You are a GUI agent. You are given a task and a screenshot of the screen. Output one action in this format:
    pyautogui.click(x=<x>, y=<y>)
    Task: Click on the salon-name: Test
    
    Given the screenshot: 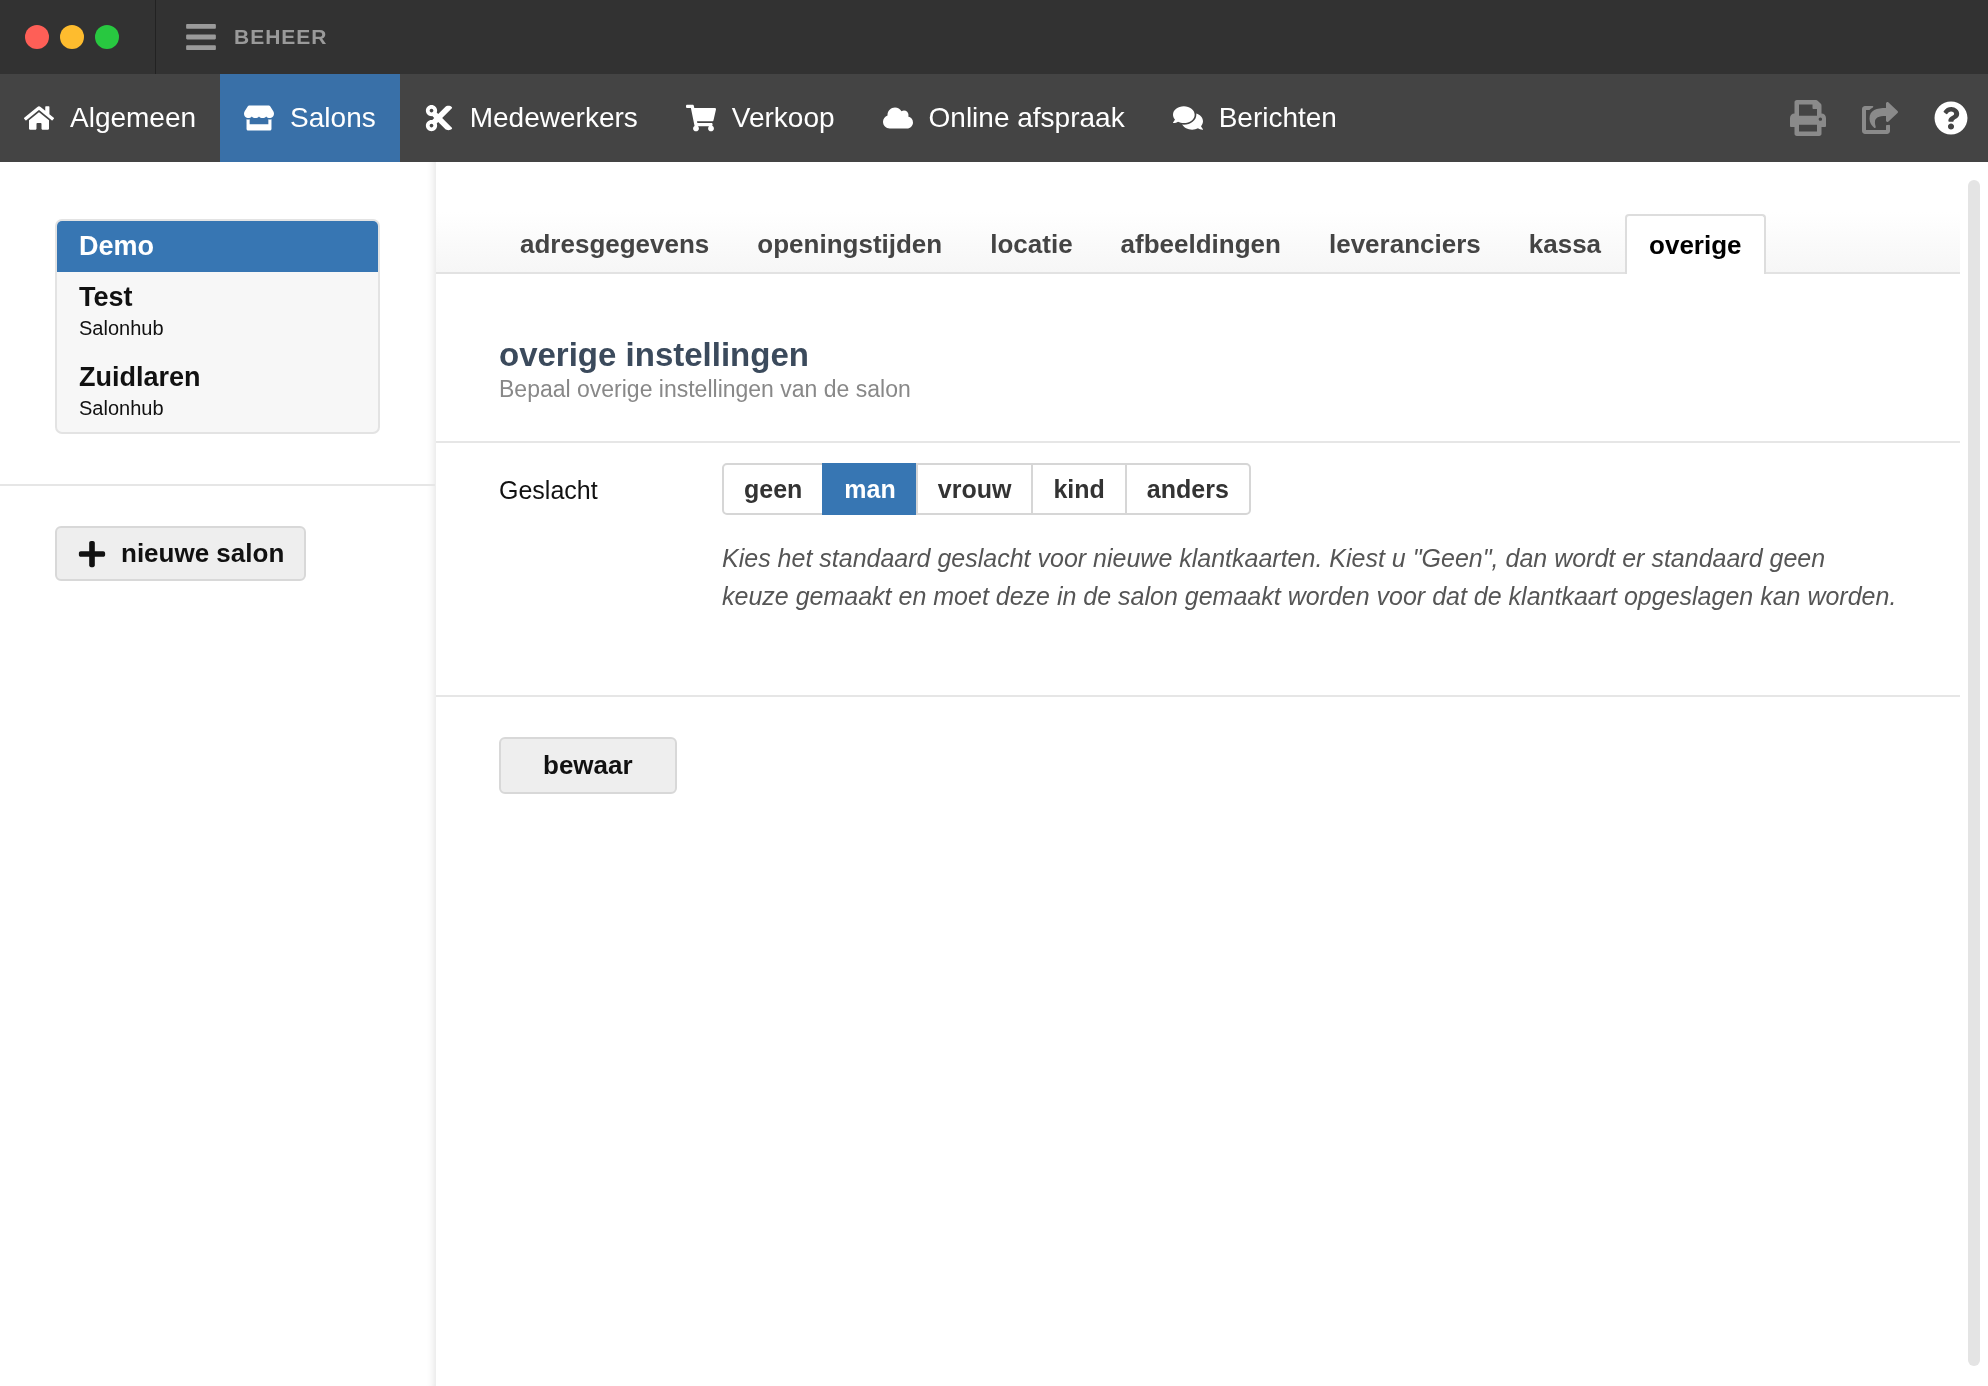 What is the action you would take?
    pyautogui.click(x=106, y=297)
    